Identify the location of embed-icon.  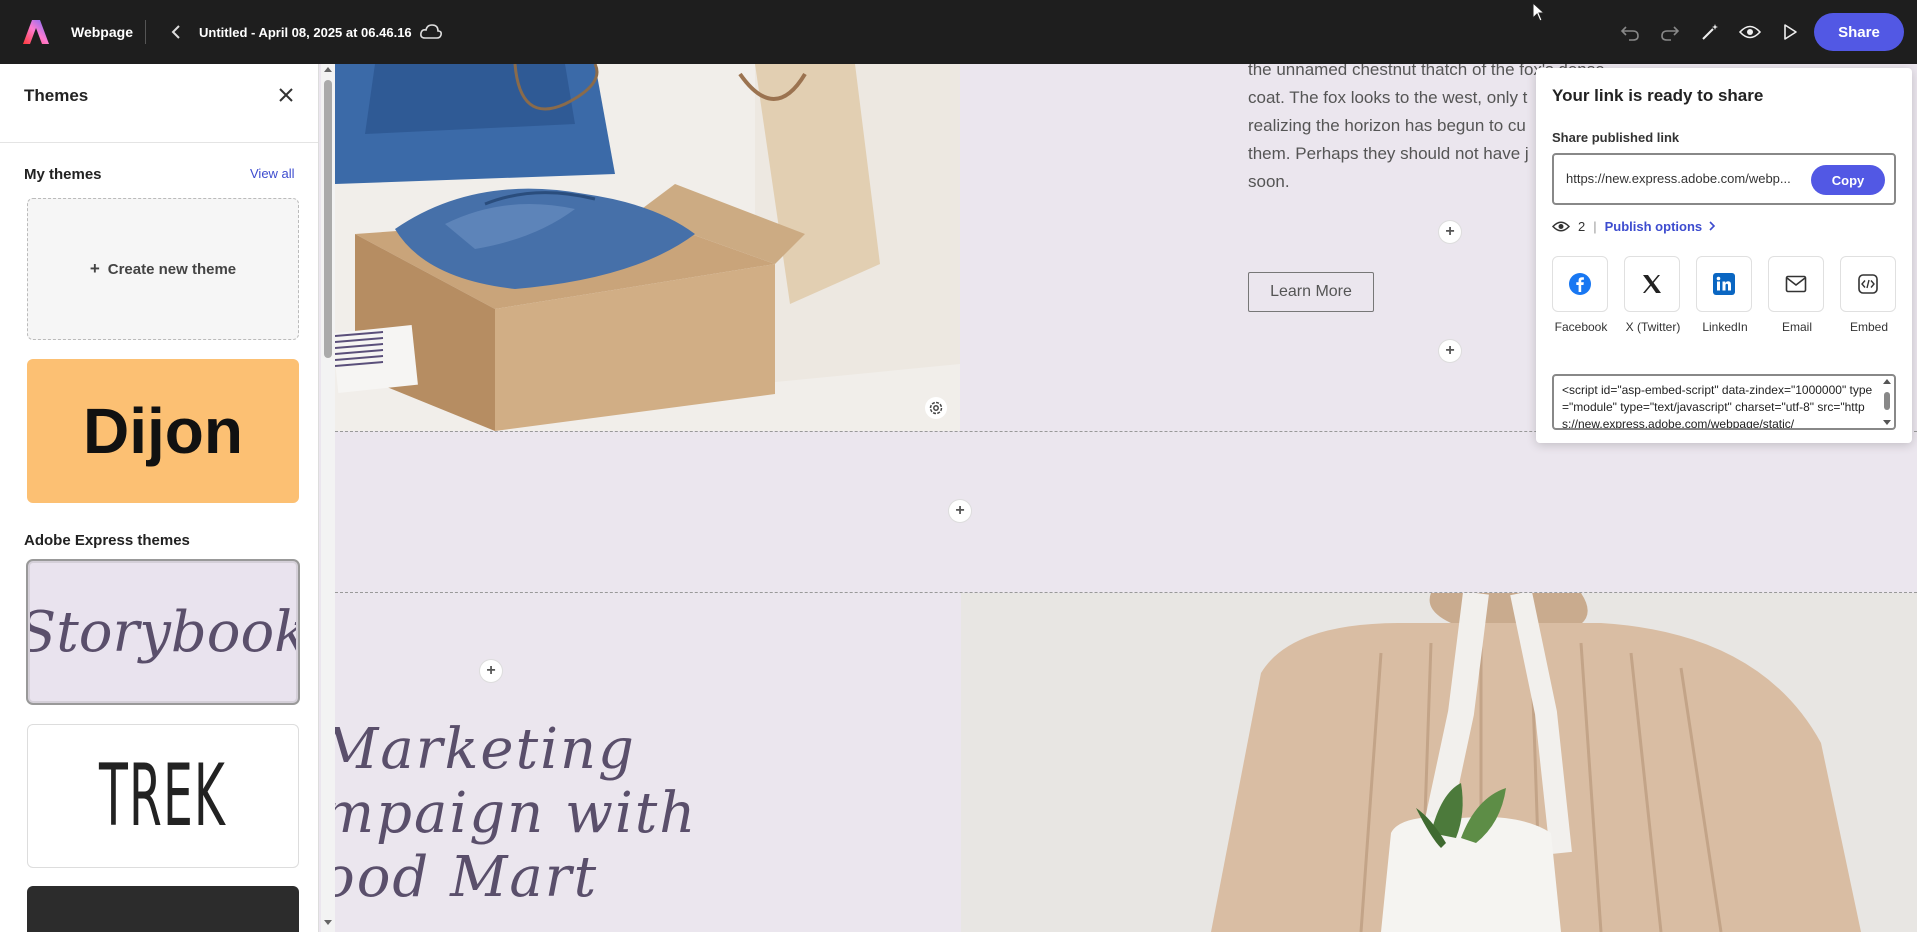
(1868, 284).